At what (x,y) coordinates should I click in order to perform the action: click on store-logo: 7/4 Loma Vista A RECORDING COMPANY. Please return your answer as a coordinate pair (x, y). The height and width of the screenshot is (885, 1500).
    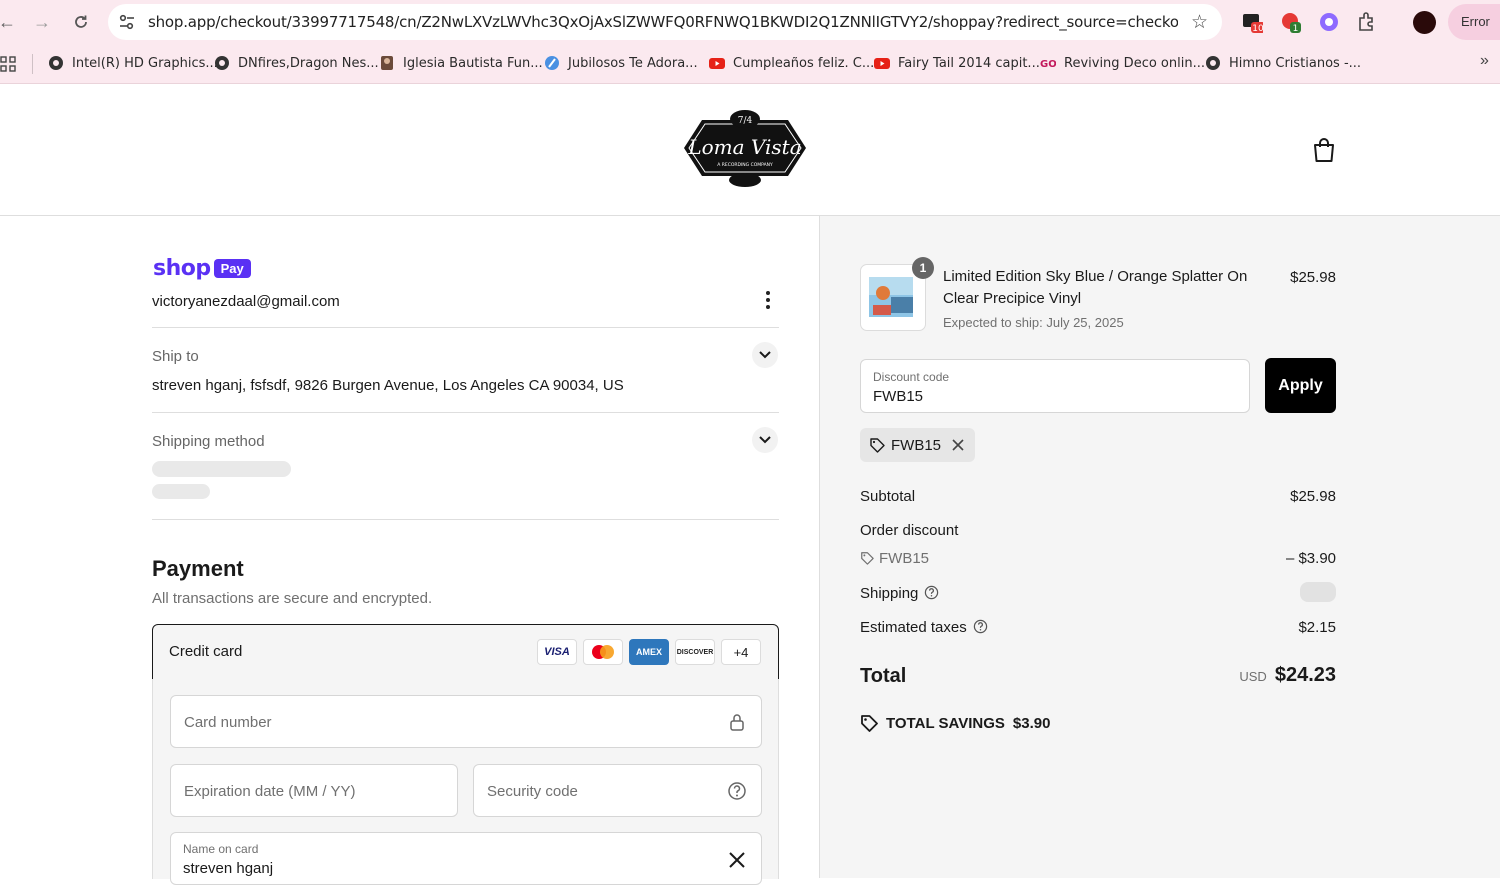
    Looking at the image, I should click on (745, 148).